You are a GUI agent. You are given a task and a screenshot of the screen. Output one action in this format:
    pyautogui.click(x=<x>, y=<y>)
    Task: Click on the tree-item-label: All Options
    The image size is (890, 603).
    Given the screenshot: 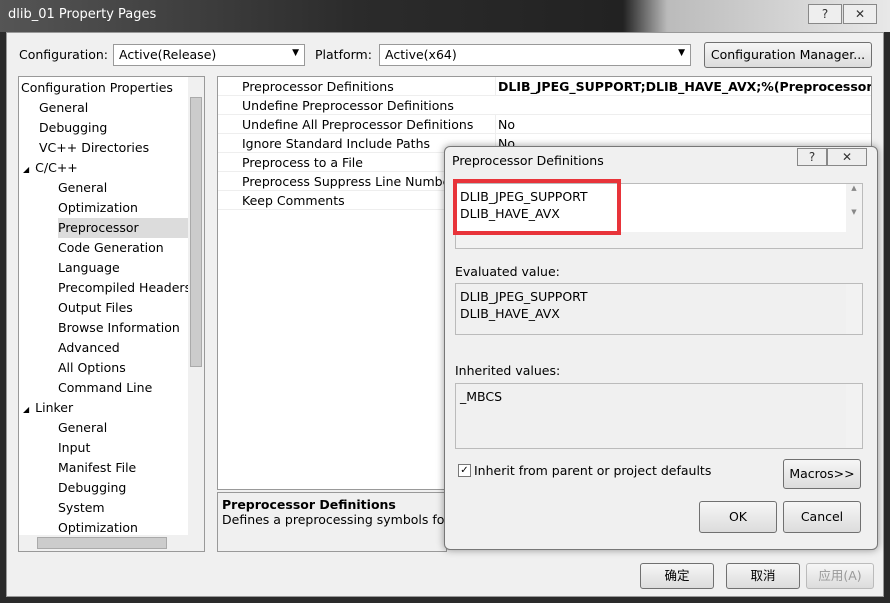 What is the action you would take?
    pyautogui.click(x=92, y=367)
    